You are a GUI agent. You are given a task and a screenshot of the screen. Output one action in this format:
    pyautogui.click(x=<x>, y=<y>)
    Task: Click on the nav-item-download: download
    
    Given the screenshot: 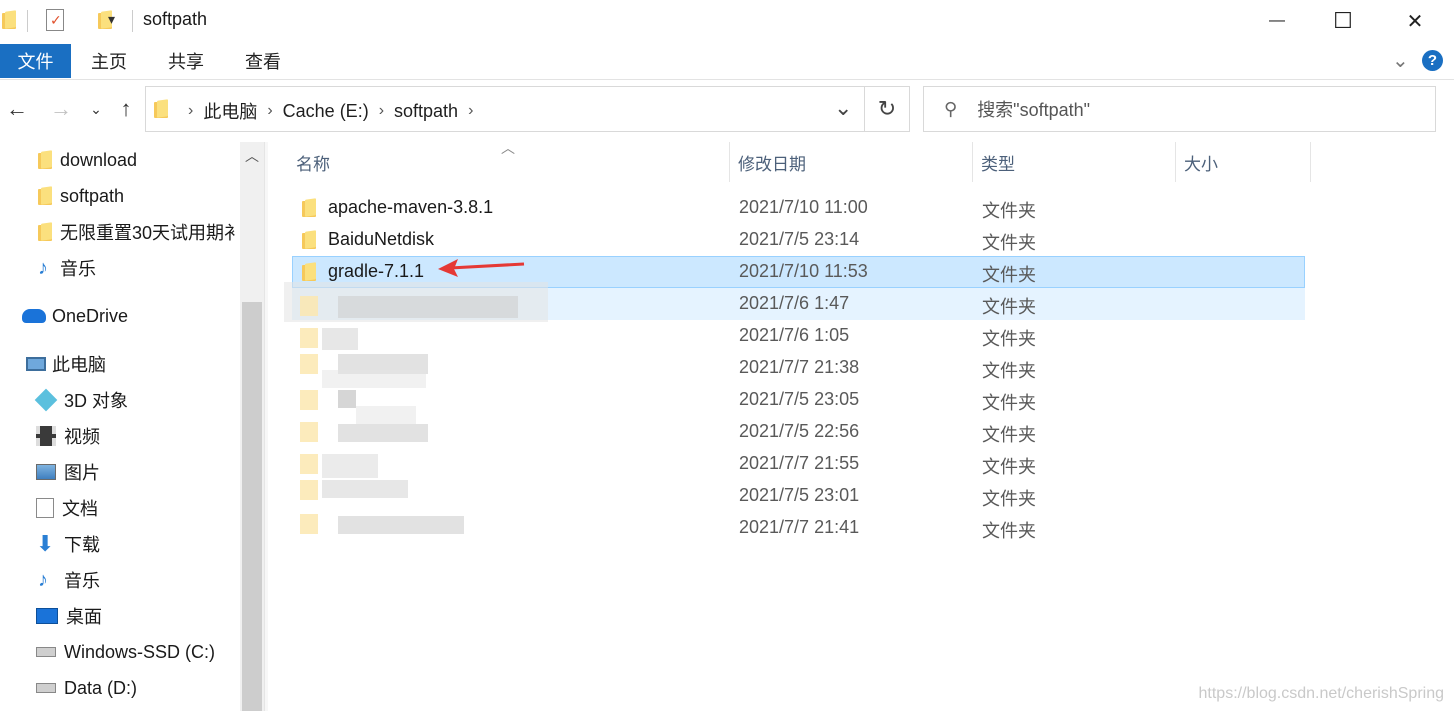 What is the action you would take?
    pyautogui.click(x=87, y=160)
    